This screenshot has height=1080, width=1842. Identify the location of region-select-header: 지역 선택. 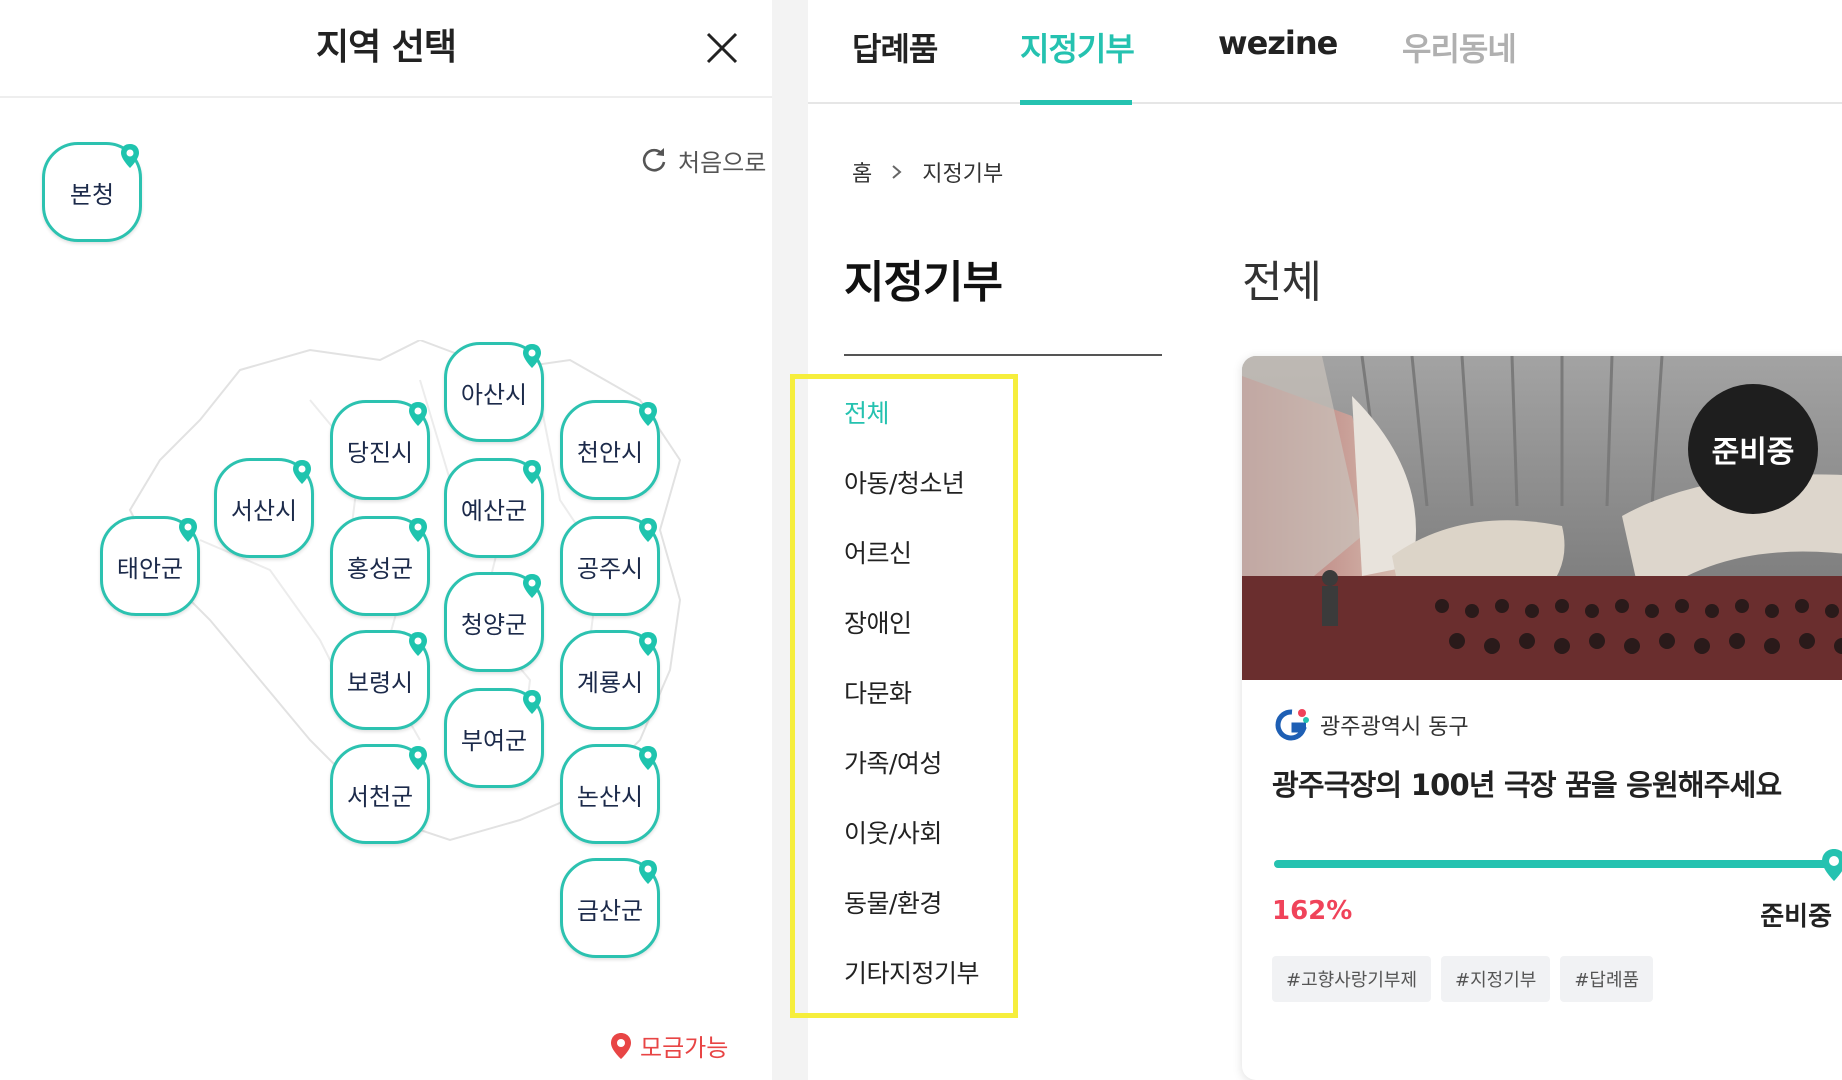
(386, 49).